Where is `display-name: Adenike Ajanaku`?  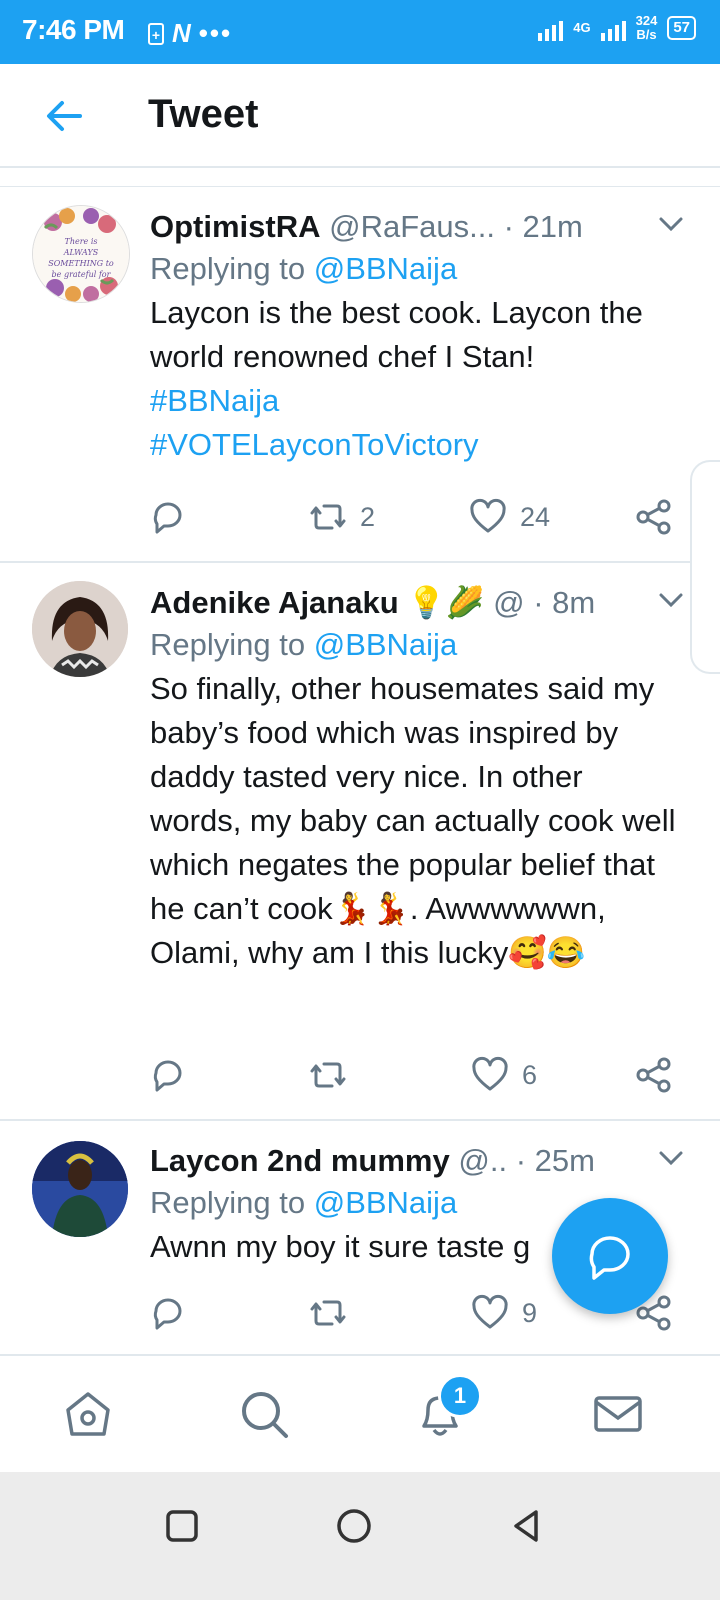
display-name: Adenike Ajanaku is located at coordinates (274, 602).